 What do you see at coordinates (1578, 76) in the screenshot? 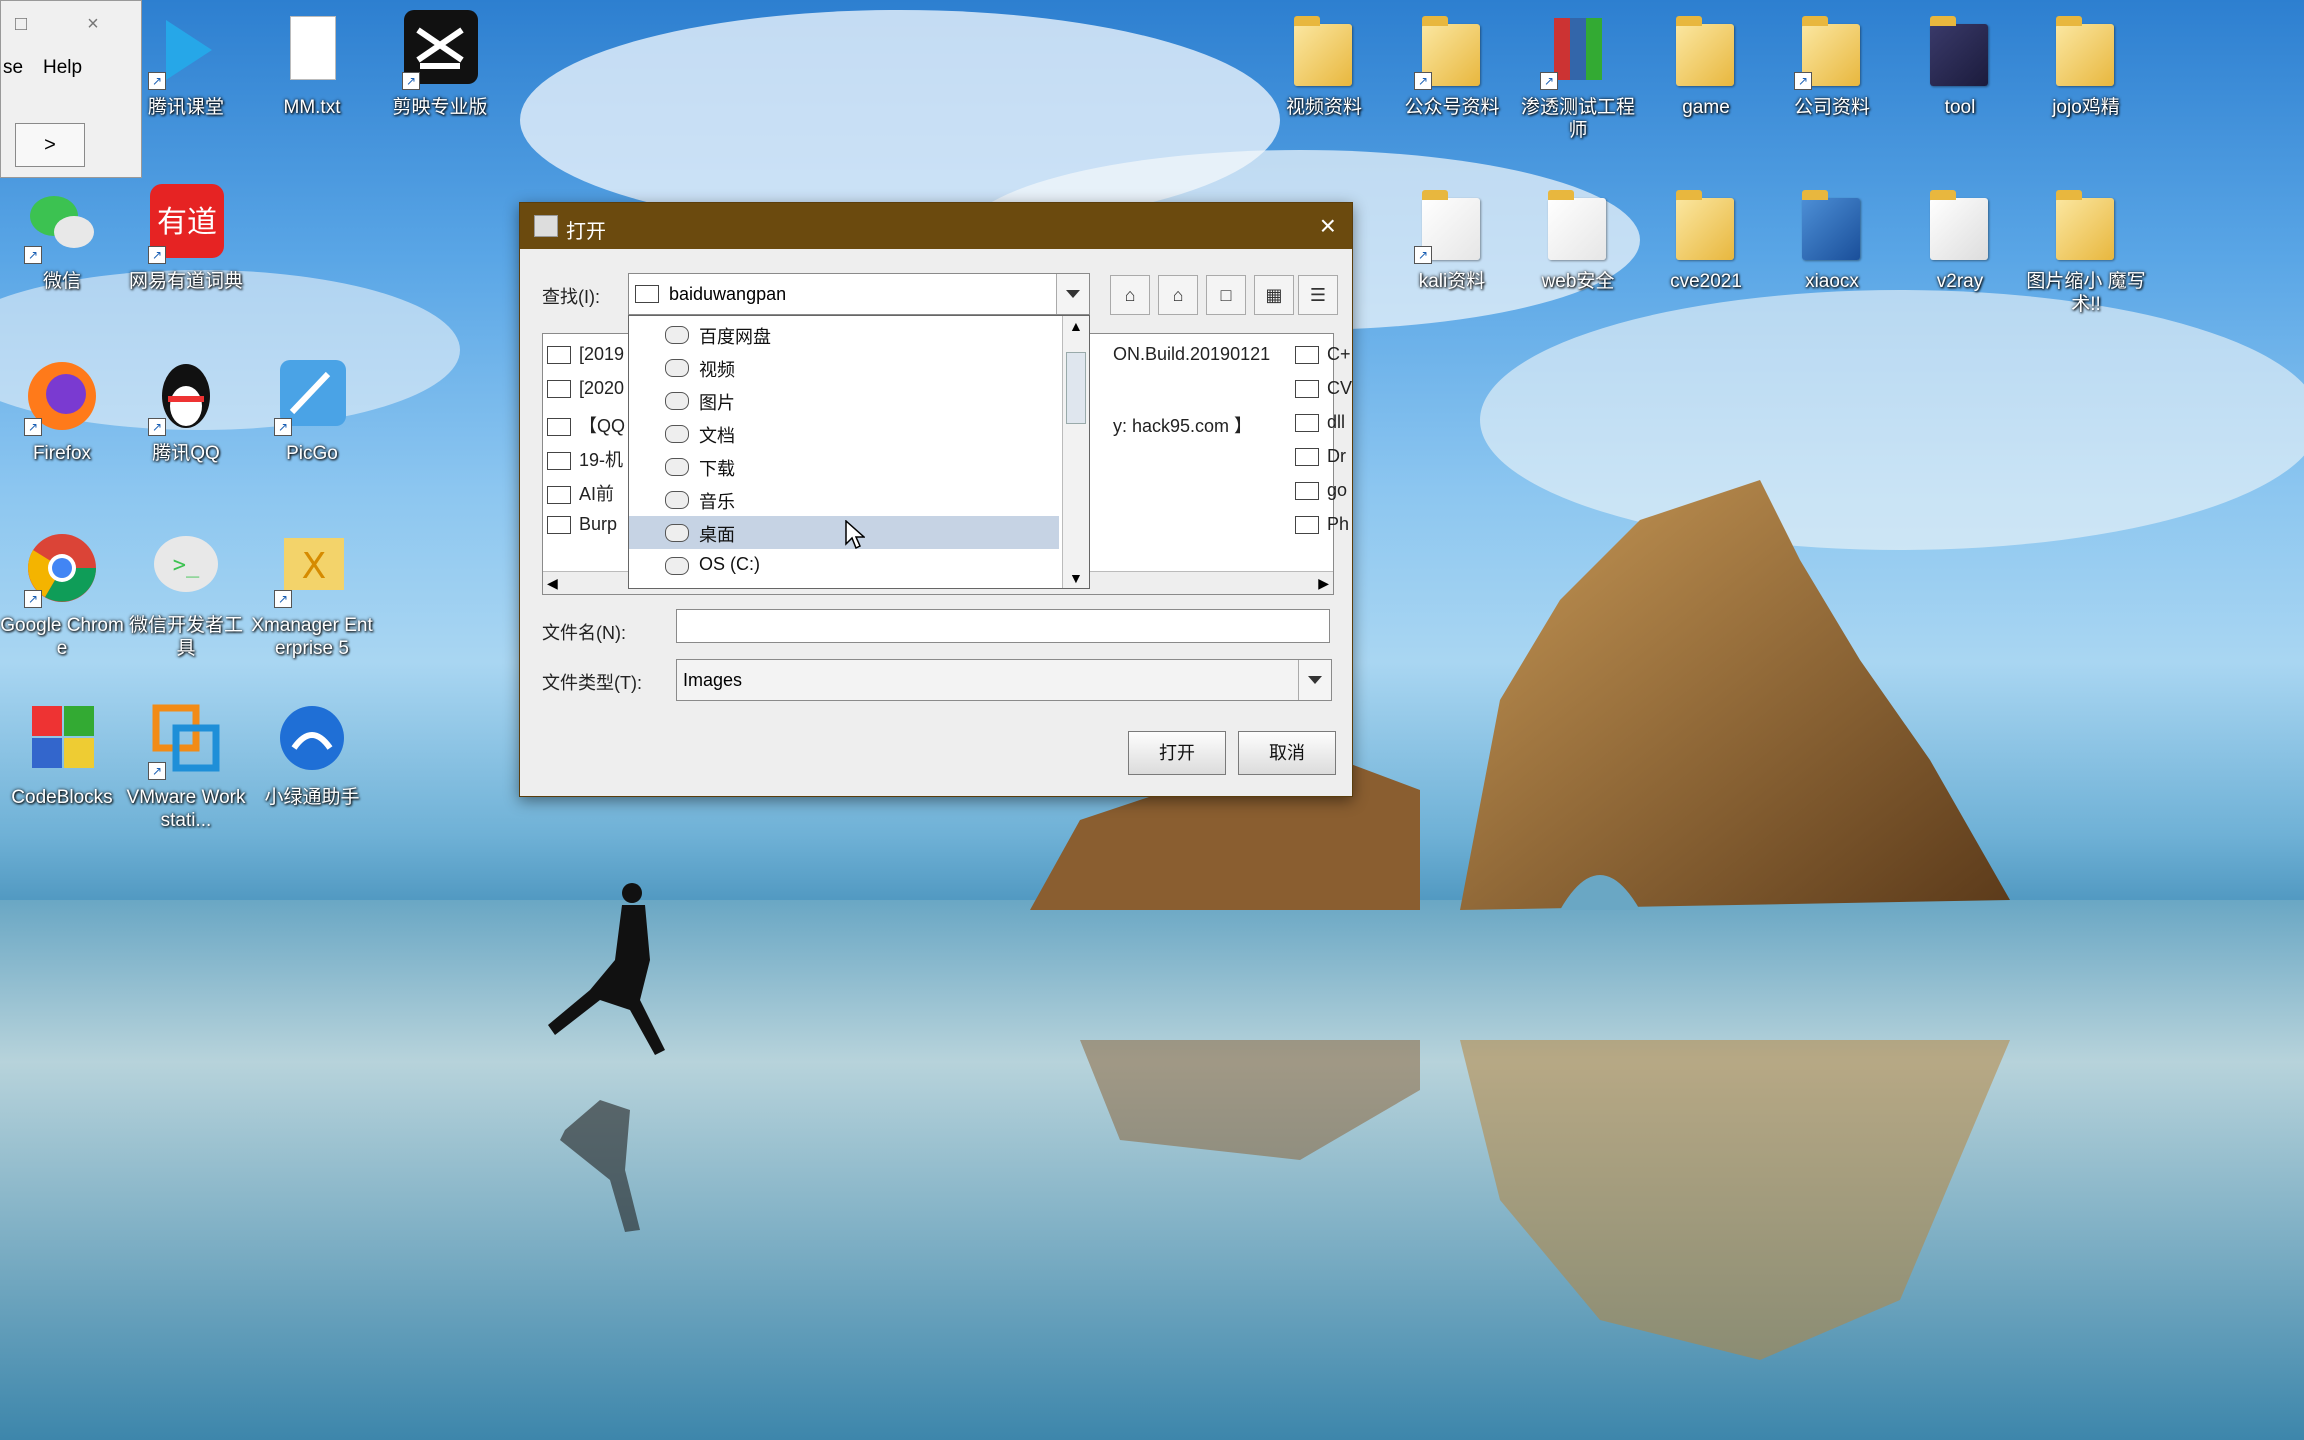
I see `desktop-icon-pentest-engineer: ↗ 渗透测试工程师` at bounding box center [1578, 76].